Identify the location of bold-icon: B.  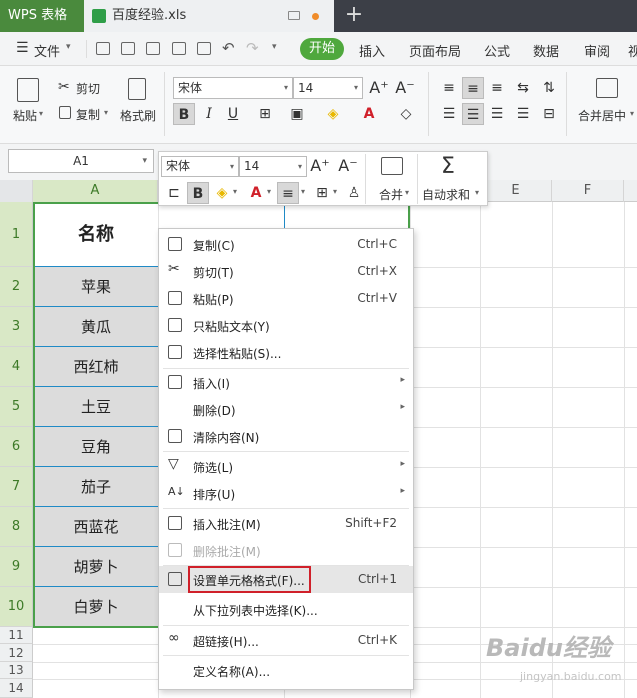
(184, 114).